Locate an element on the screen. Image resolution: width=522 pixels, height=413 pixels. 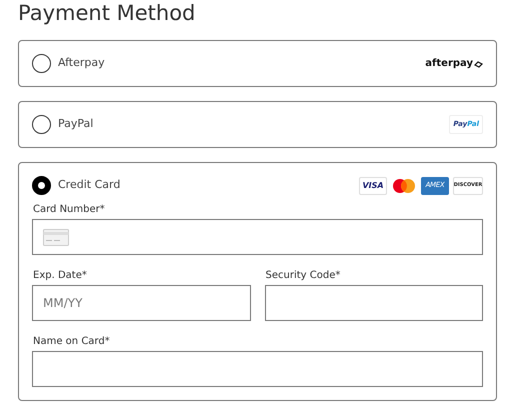
mastercard-logo is located at coordinates (404, 185).